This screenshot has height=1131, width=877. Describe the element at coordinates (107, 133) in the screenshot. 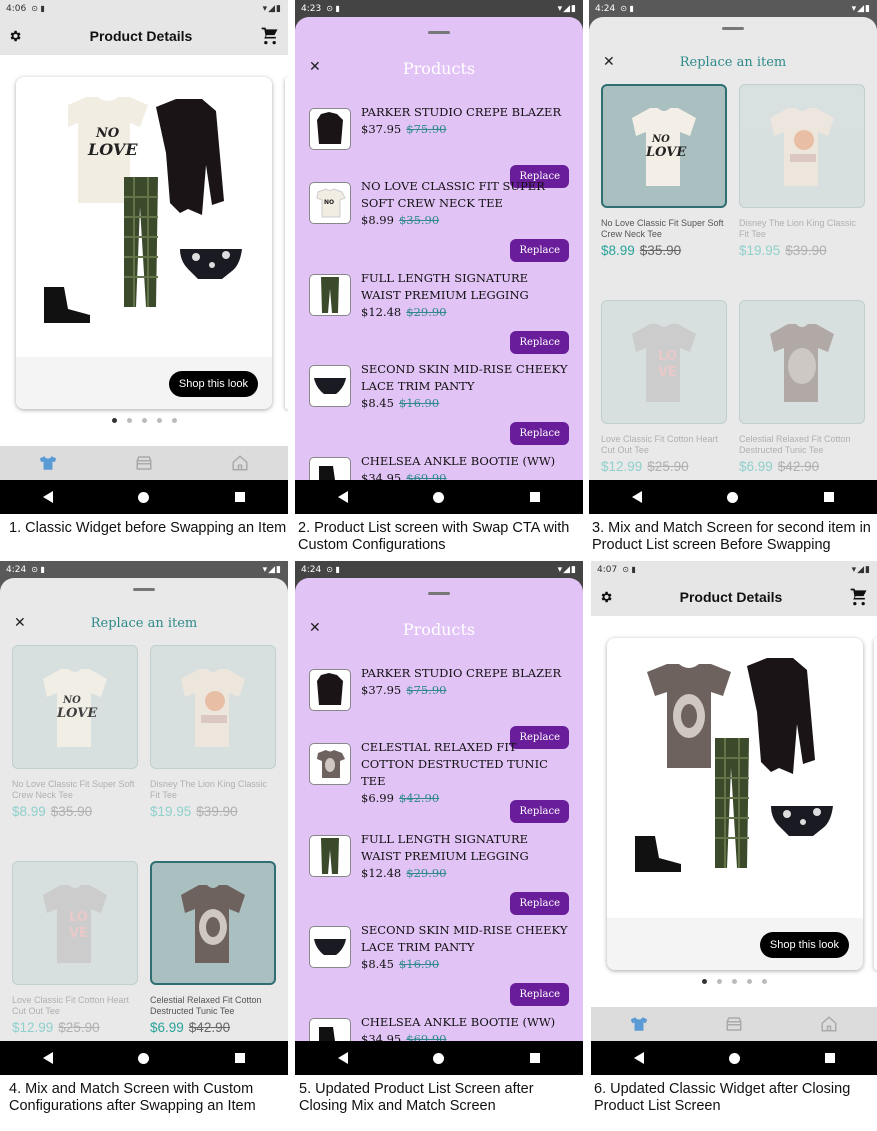

I see `svg-text: NO` at that location.